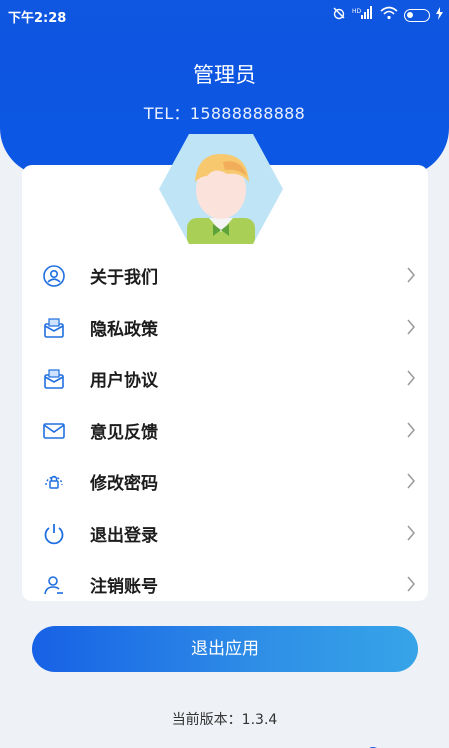  What do you see at coordinates (363, 15) in the screenshot?
I see `hd-signal-icon: HD` at bounding box center [363, 15].